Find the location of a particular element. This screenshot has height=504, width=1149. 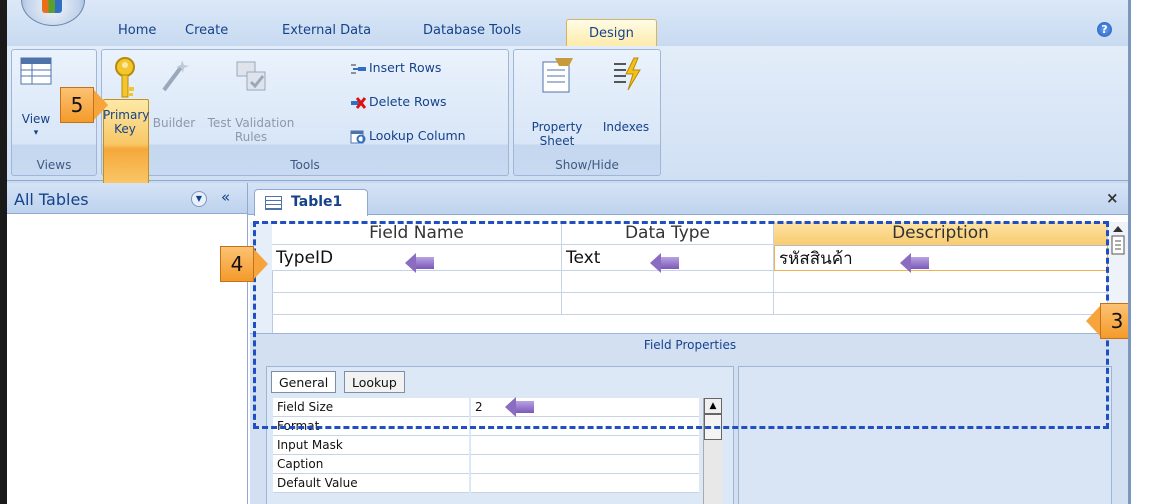

test-validation-icon is located at coordinates (251, 74).